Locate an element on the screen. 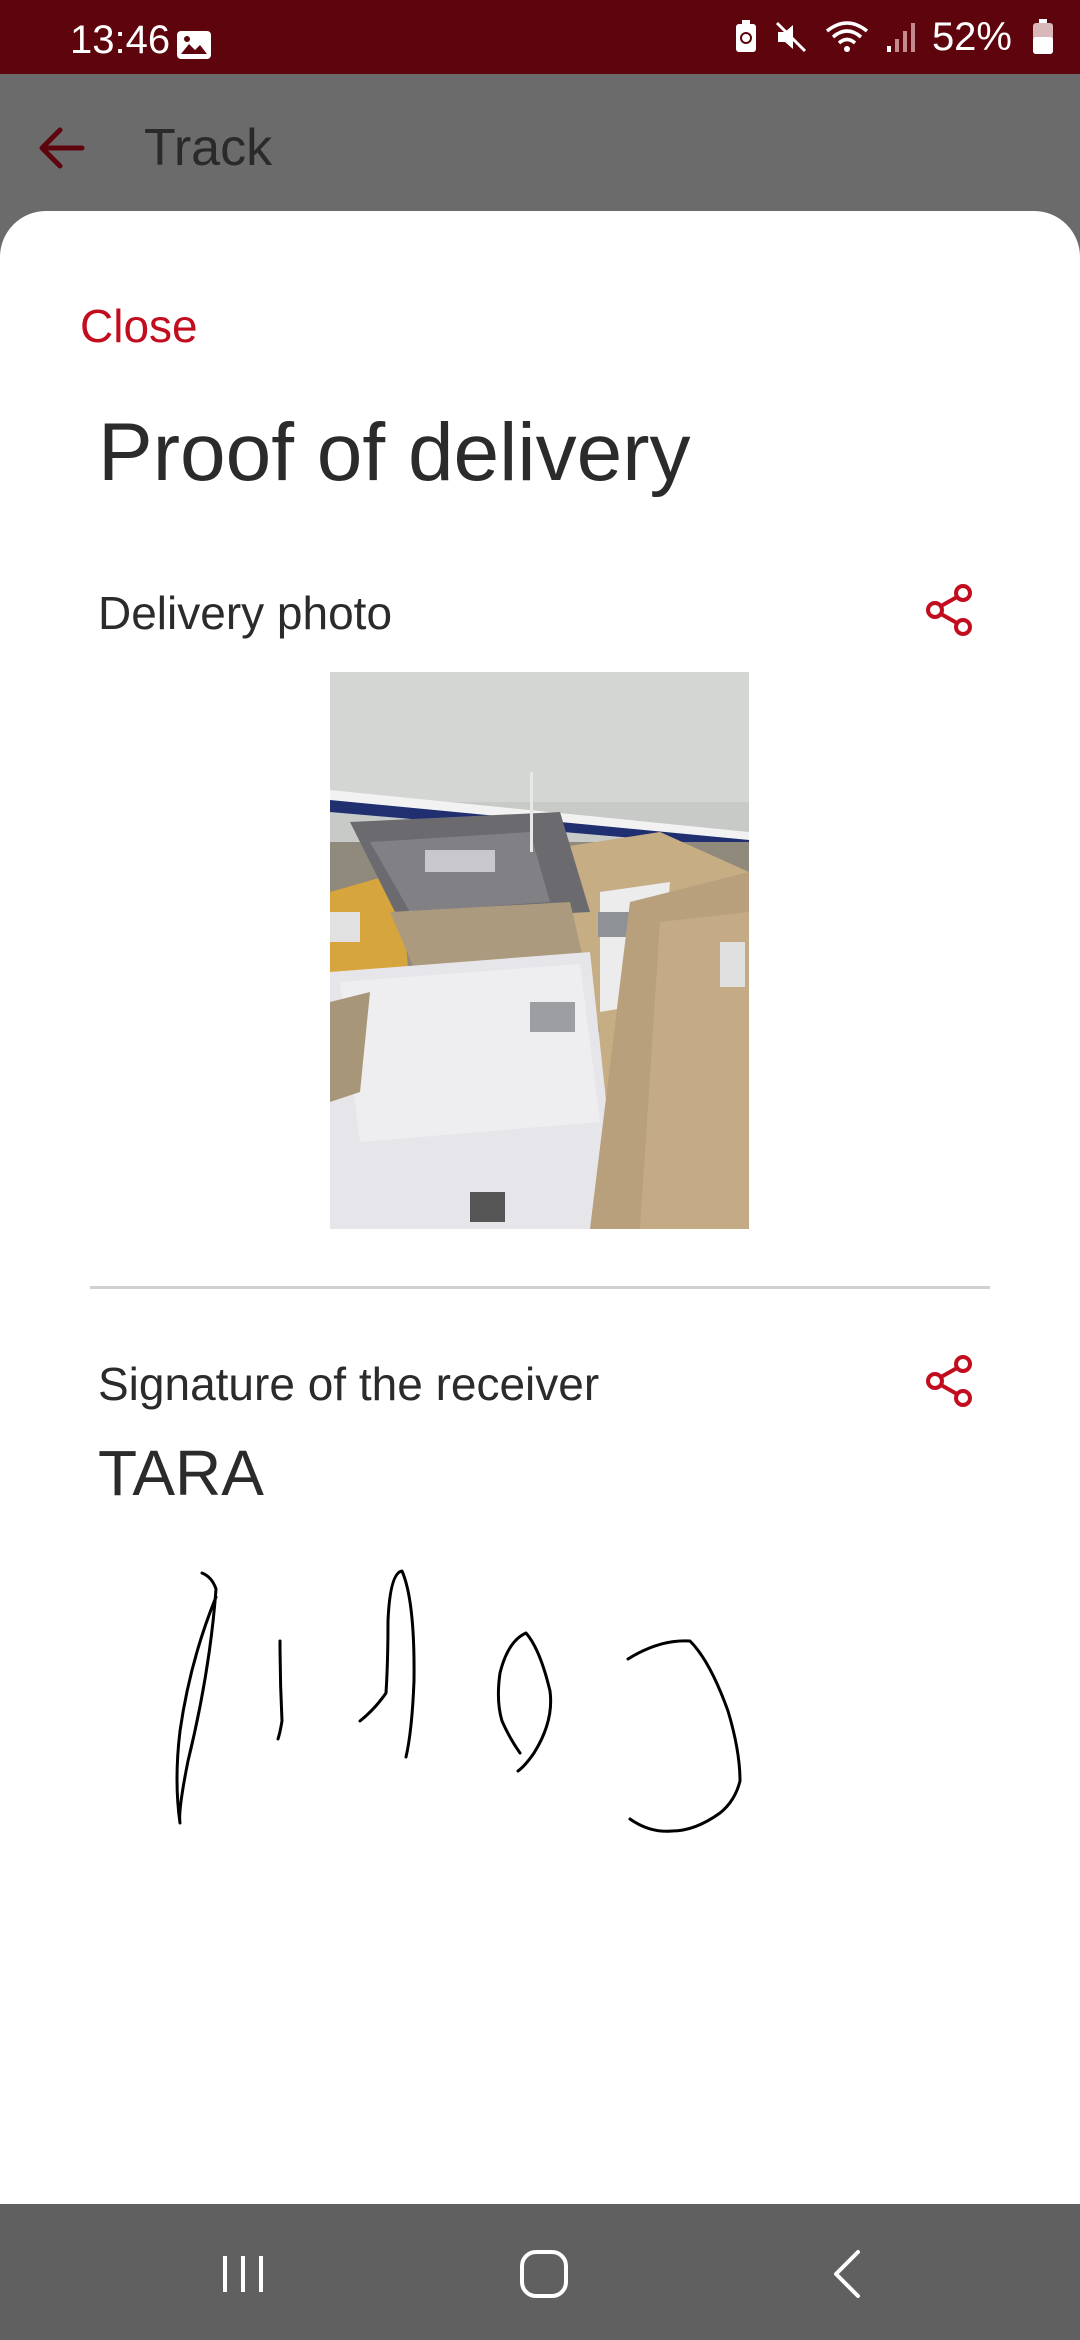 Image resolution: width=1080 pixels, height=2340 pixels. system-nav-bar is located at coordinates (540, 2272).